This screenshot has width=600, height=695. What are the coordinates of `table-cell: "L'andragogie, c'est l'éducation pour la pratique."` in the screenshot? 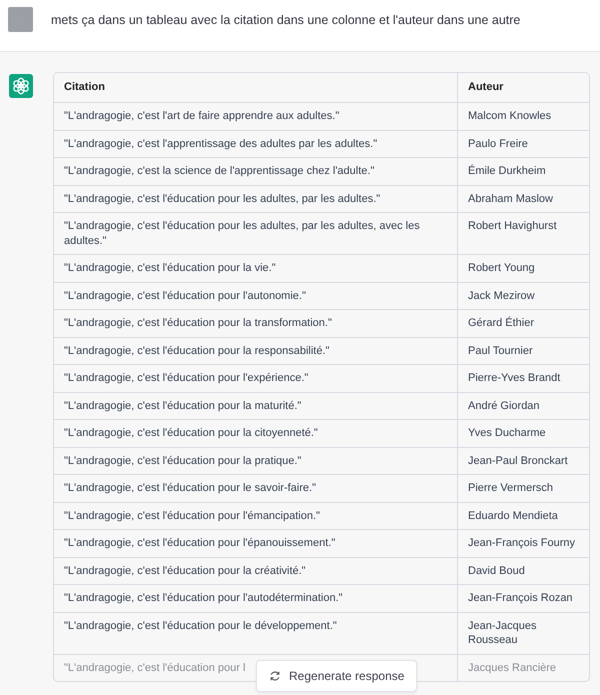 It's located at (256, 460).